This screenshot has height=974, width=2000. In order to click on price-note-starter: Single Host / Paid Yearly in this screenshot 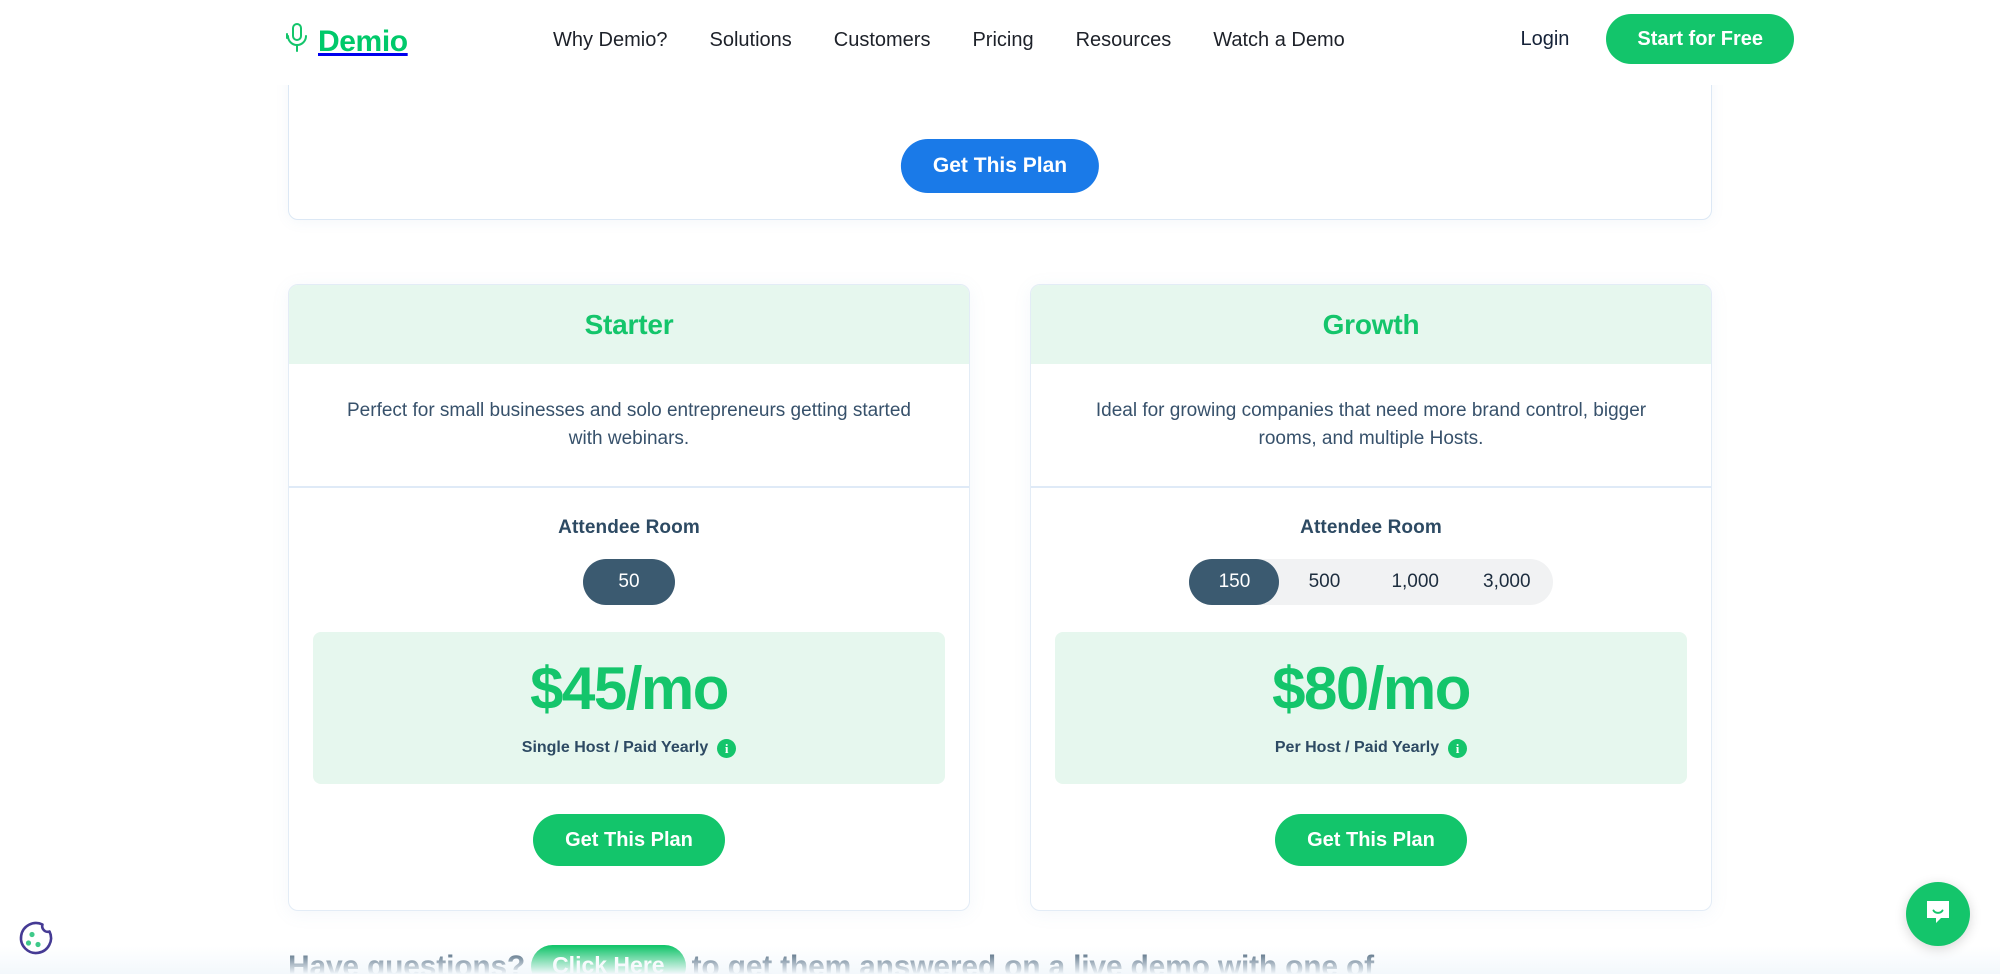, I will do `click(615, 747)`.